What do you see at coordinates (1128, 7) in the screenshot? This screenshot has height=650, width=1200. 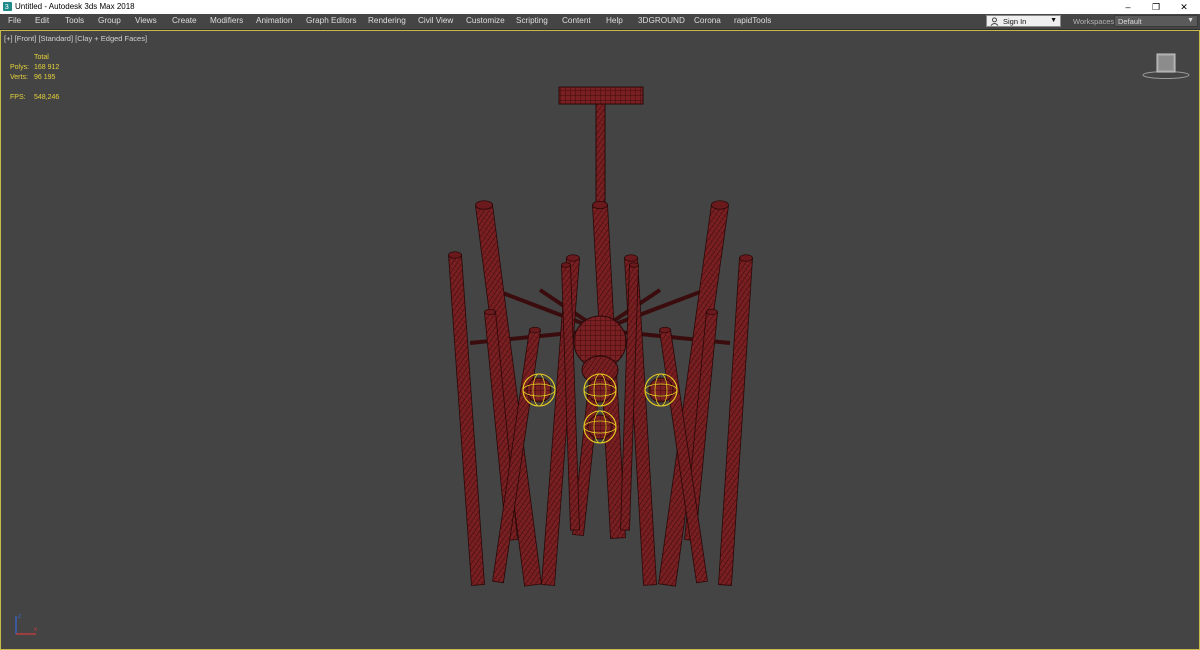 I see `minimize-button: –` at bounding box center [1128, 7].